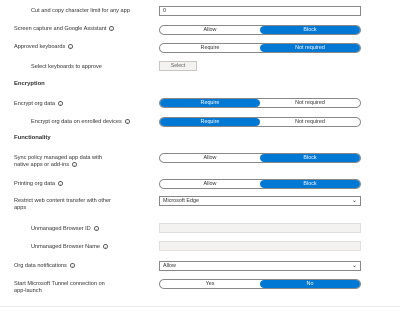 This screenshot has height=311, width=400. What do you see at coordinates (29, 84) in the screenshot?
I see `encryption-header: Encryption` at bounding box center [29, 84].